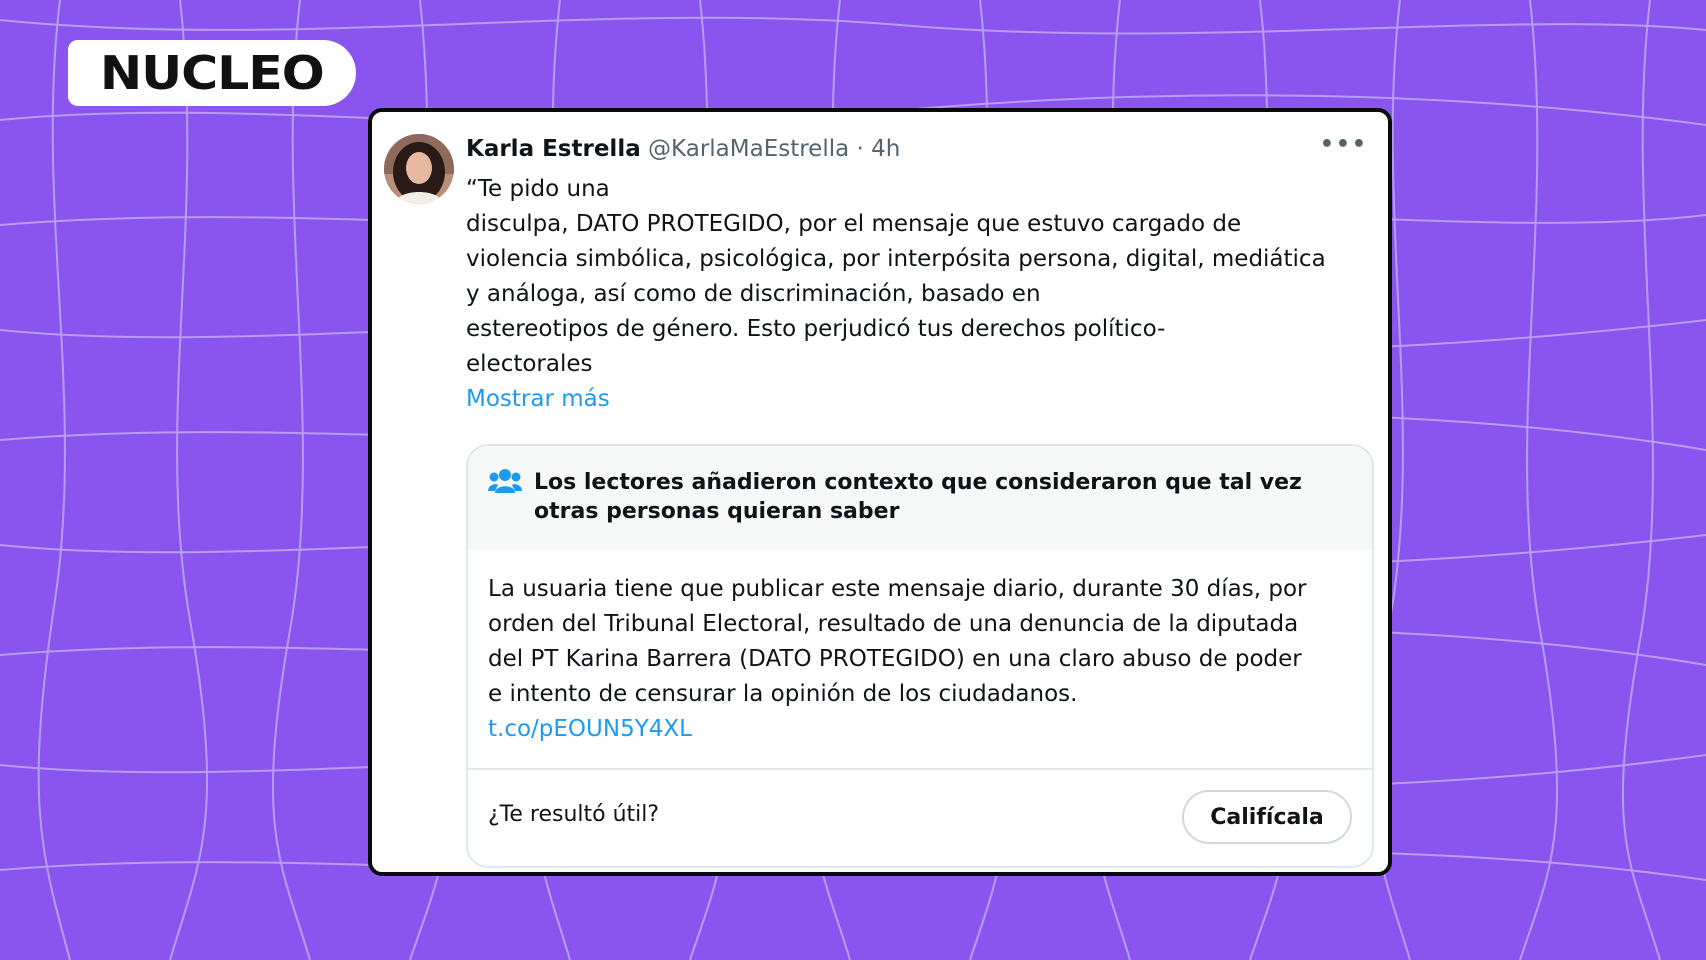 The height and width of the screenshot is (960, 1706). What do you see at coordinates (529, 364) in the screenshot?
I see `tweet-text-line: electorales` at bounding box center [529, 364].